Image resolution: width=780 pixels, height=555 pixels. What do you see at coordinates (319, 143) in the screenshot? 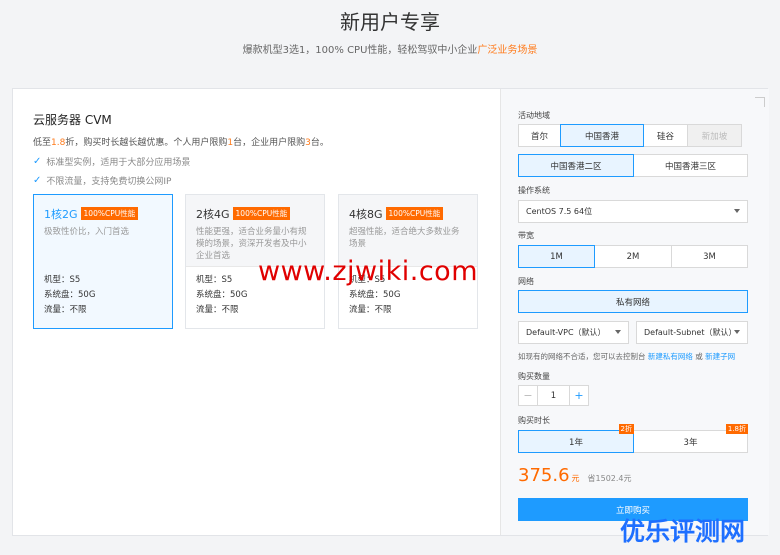
I see `promo-part: 台。` at bounding box center [319, 143].